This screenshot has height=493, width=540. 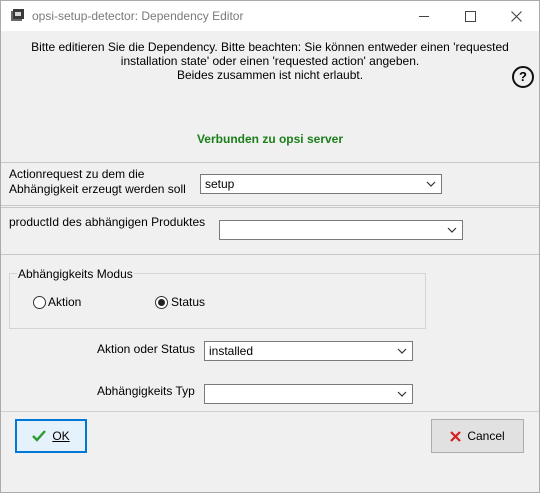 I want to click on help-icon: ?, so click(x=523, y=77).